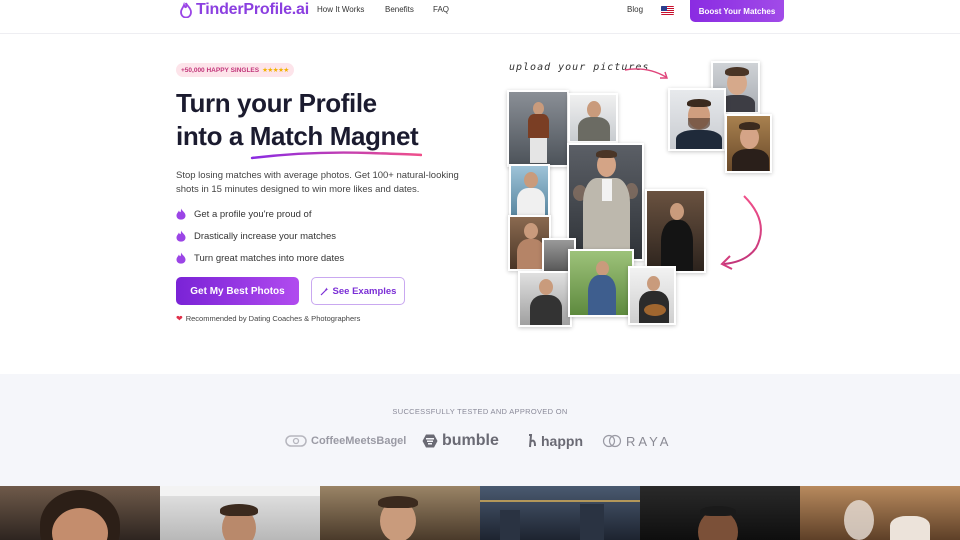  Describe the element at coordinates (562, 441) in the screenshot. I see `happn-logo-text: happn` at that location.